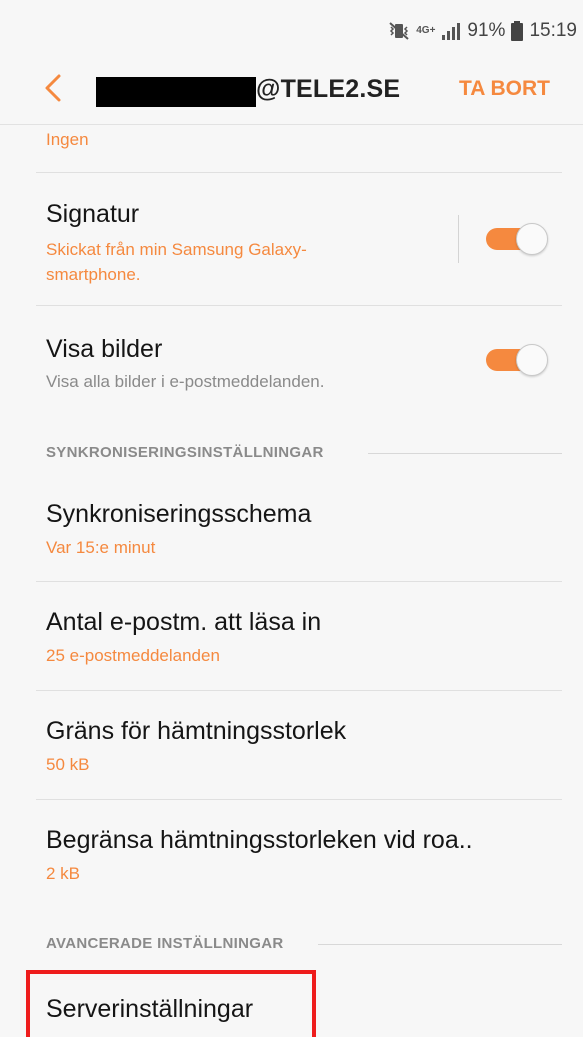  What do you see at coordinates (328, 89) in the screenshot?
I see `account-title: @TELE2.SE` at bounding box center [328, 89].